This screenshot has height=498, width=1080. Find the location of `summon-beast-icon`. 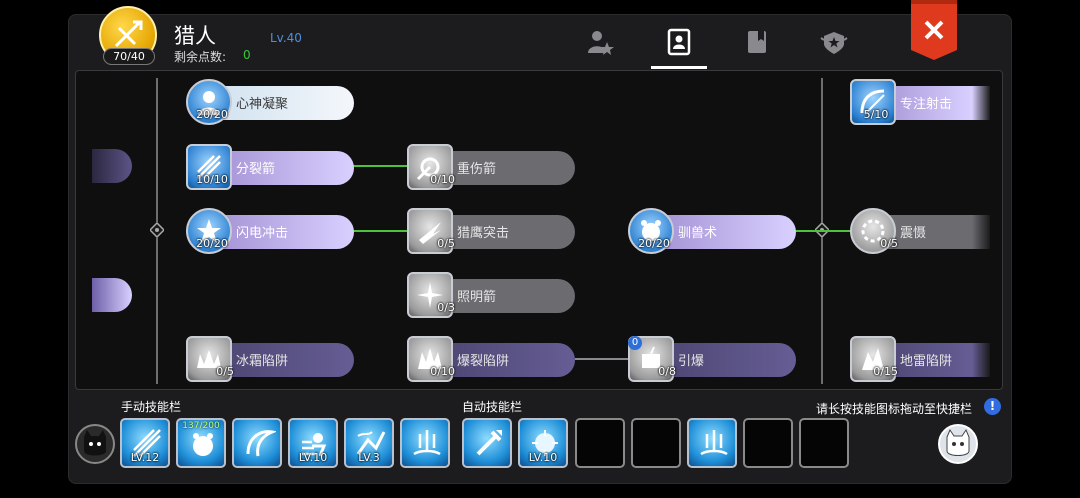

summon-beast-icon is located at coordinates (203, 444).